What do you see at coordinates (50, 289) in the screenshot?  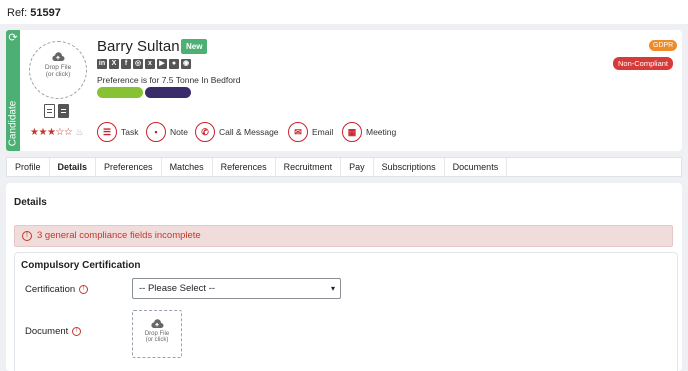 I see `certification-label: Certification` at bounding box center [50, 289].